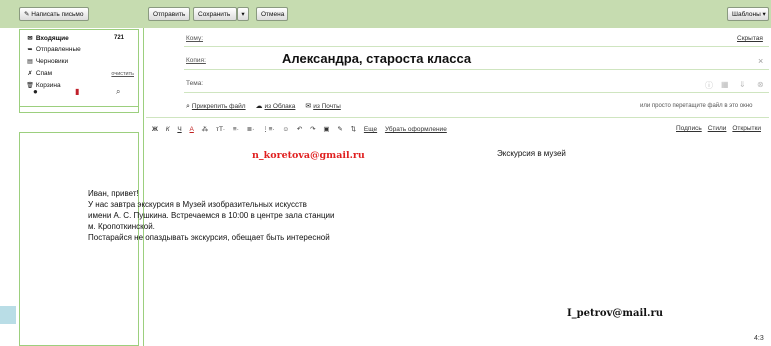  What do you see at coordinates (168, 129) in the screenshot?
I see `italic-button: К` at bounding box center [168, 129].